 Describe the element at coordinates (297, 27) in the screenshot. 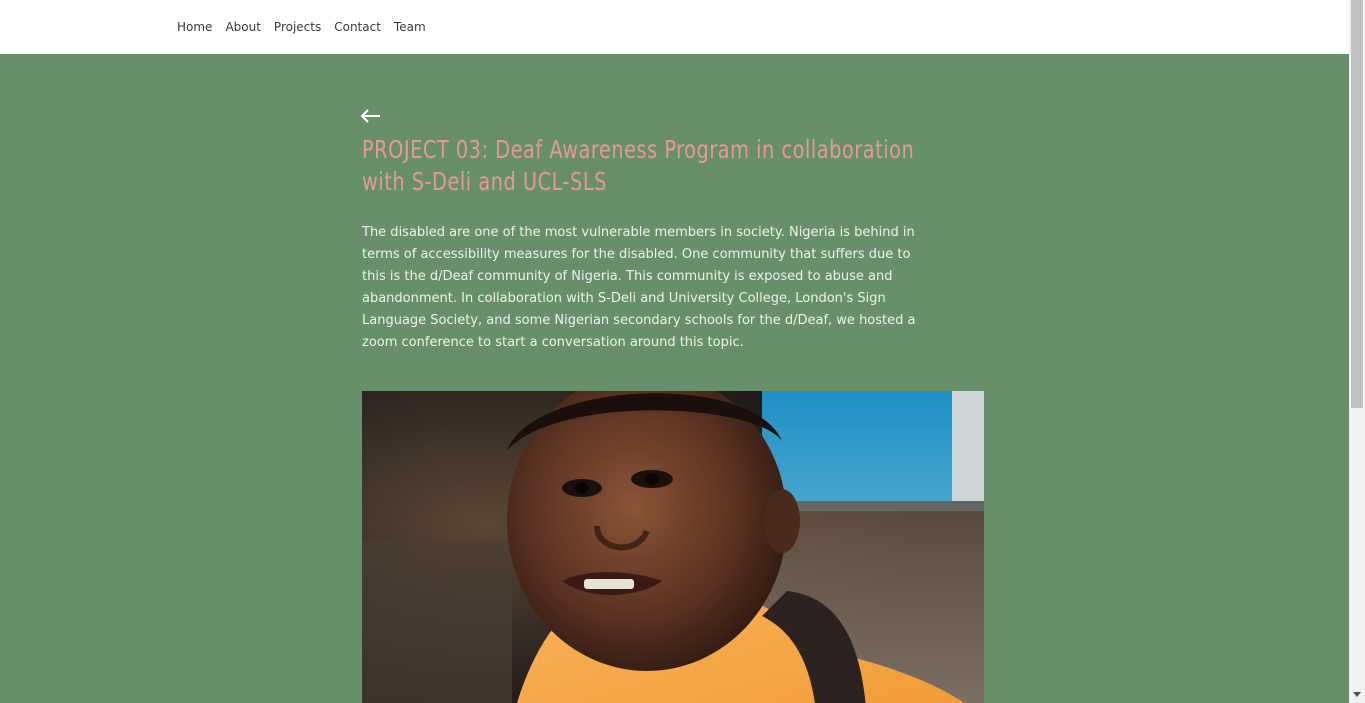

I see `nav-link-projects: Projects` at that location.